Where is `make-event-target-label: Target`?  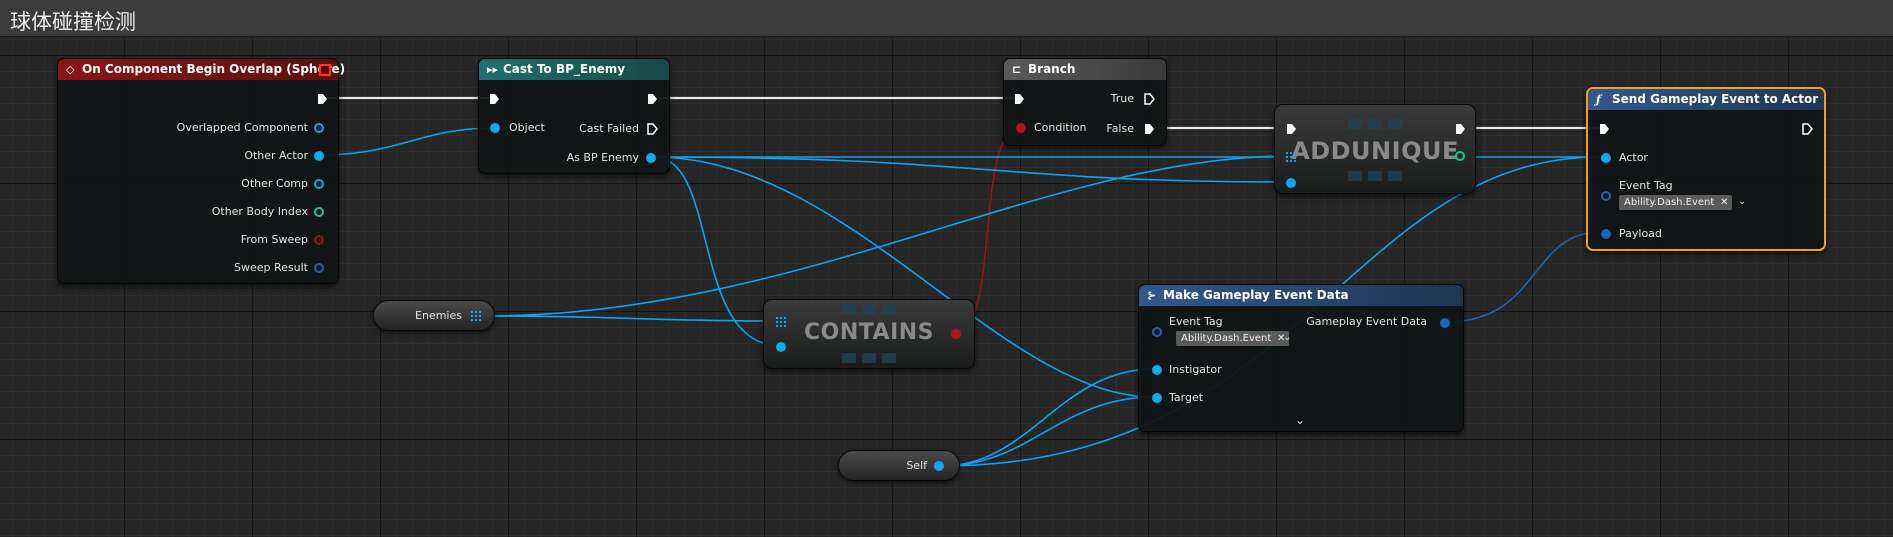 make-event-target-label: Target is located at coordinates (1186, 397).